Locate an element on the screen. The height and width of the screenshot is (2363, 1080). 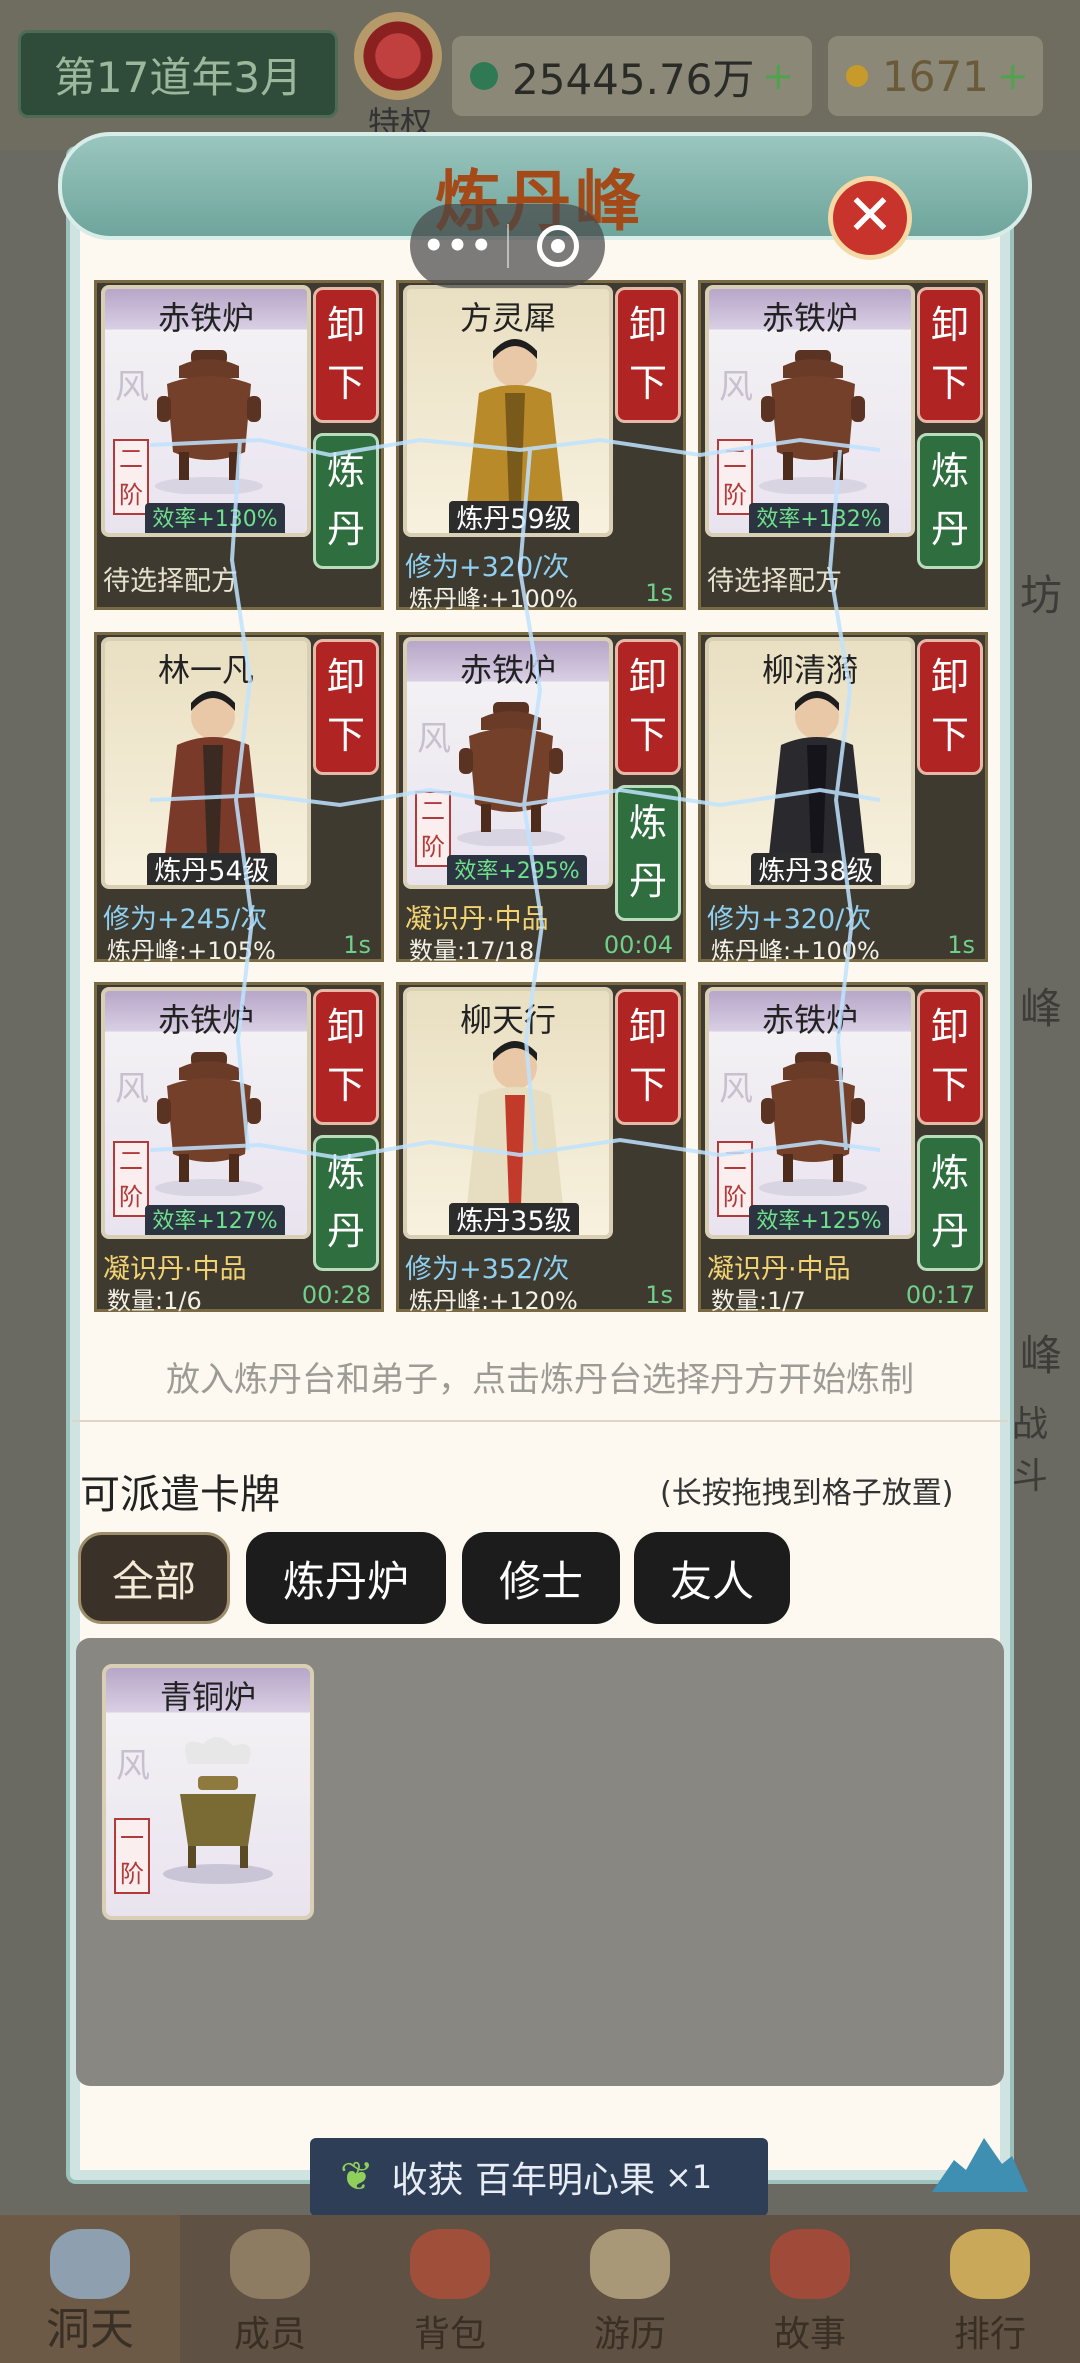
pill-count: 数量:17/18 is located at coordinates (472, 951).